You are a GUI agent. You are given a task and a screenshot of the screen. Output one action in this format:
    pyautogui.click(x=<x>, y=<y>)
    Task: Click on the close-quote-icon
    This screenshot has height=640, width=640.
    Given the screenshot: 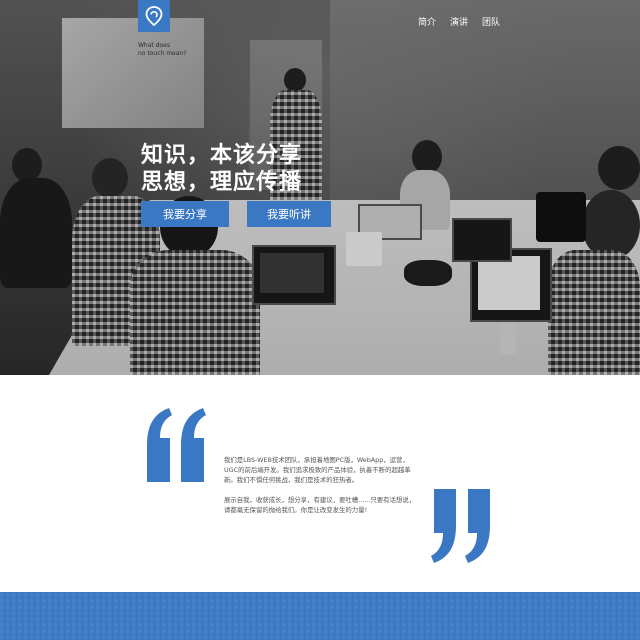 What is the action you would take?
    pyautogui.click(x=460, y=526)
    